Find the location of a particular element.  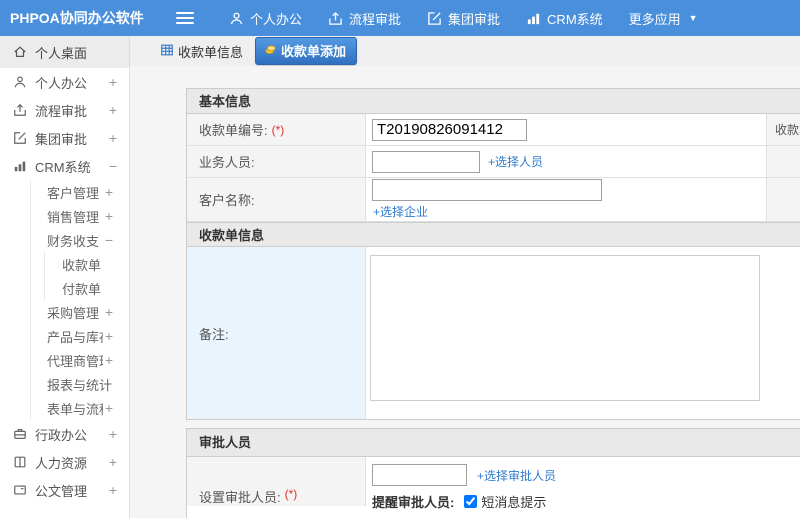

sidebar-item-customer-mgmt: 客户管理 + is located at coordinates (80, 192).